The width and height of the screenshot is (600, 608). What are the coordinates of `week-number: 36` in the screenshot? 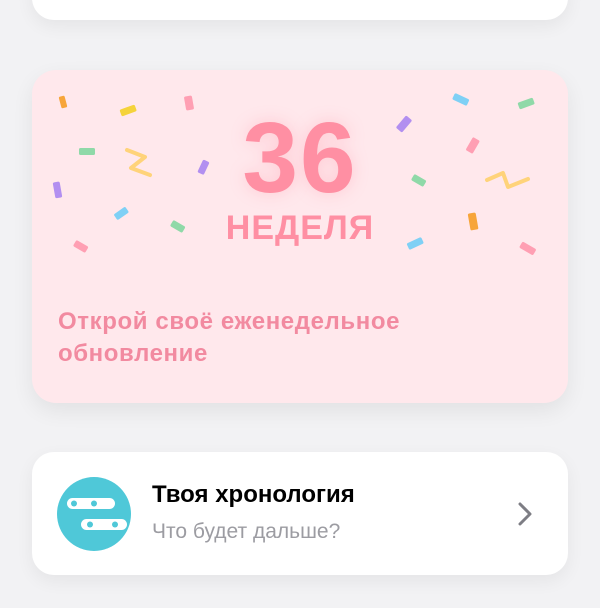 It's located at (300, 158).